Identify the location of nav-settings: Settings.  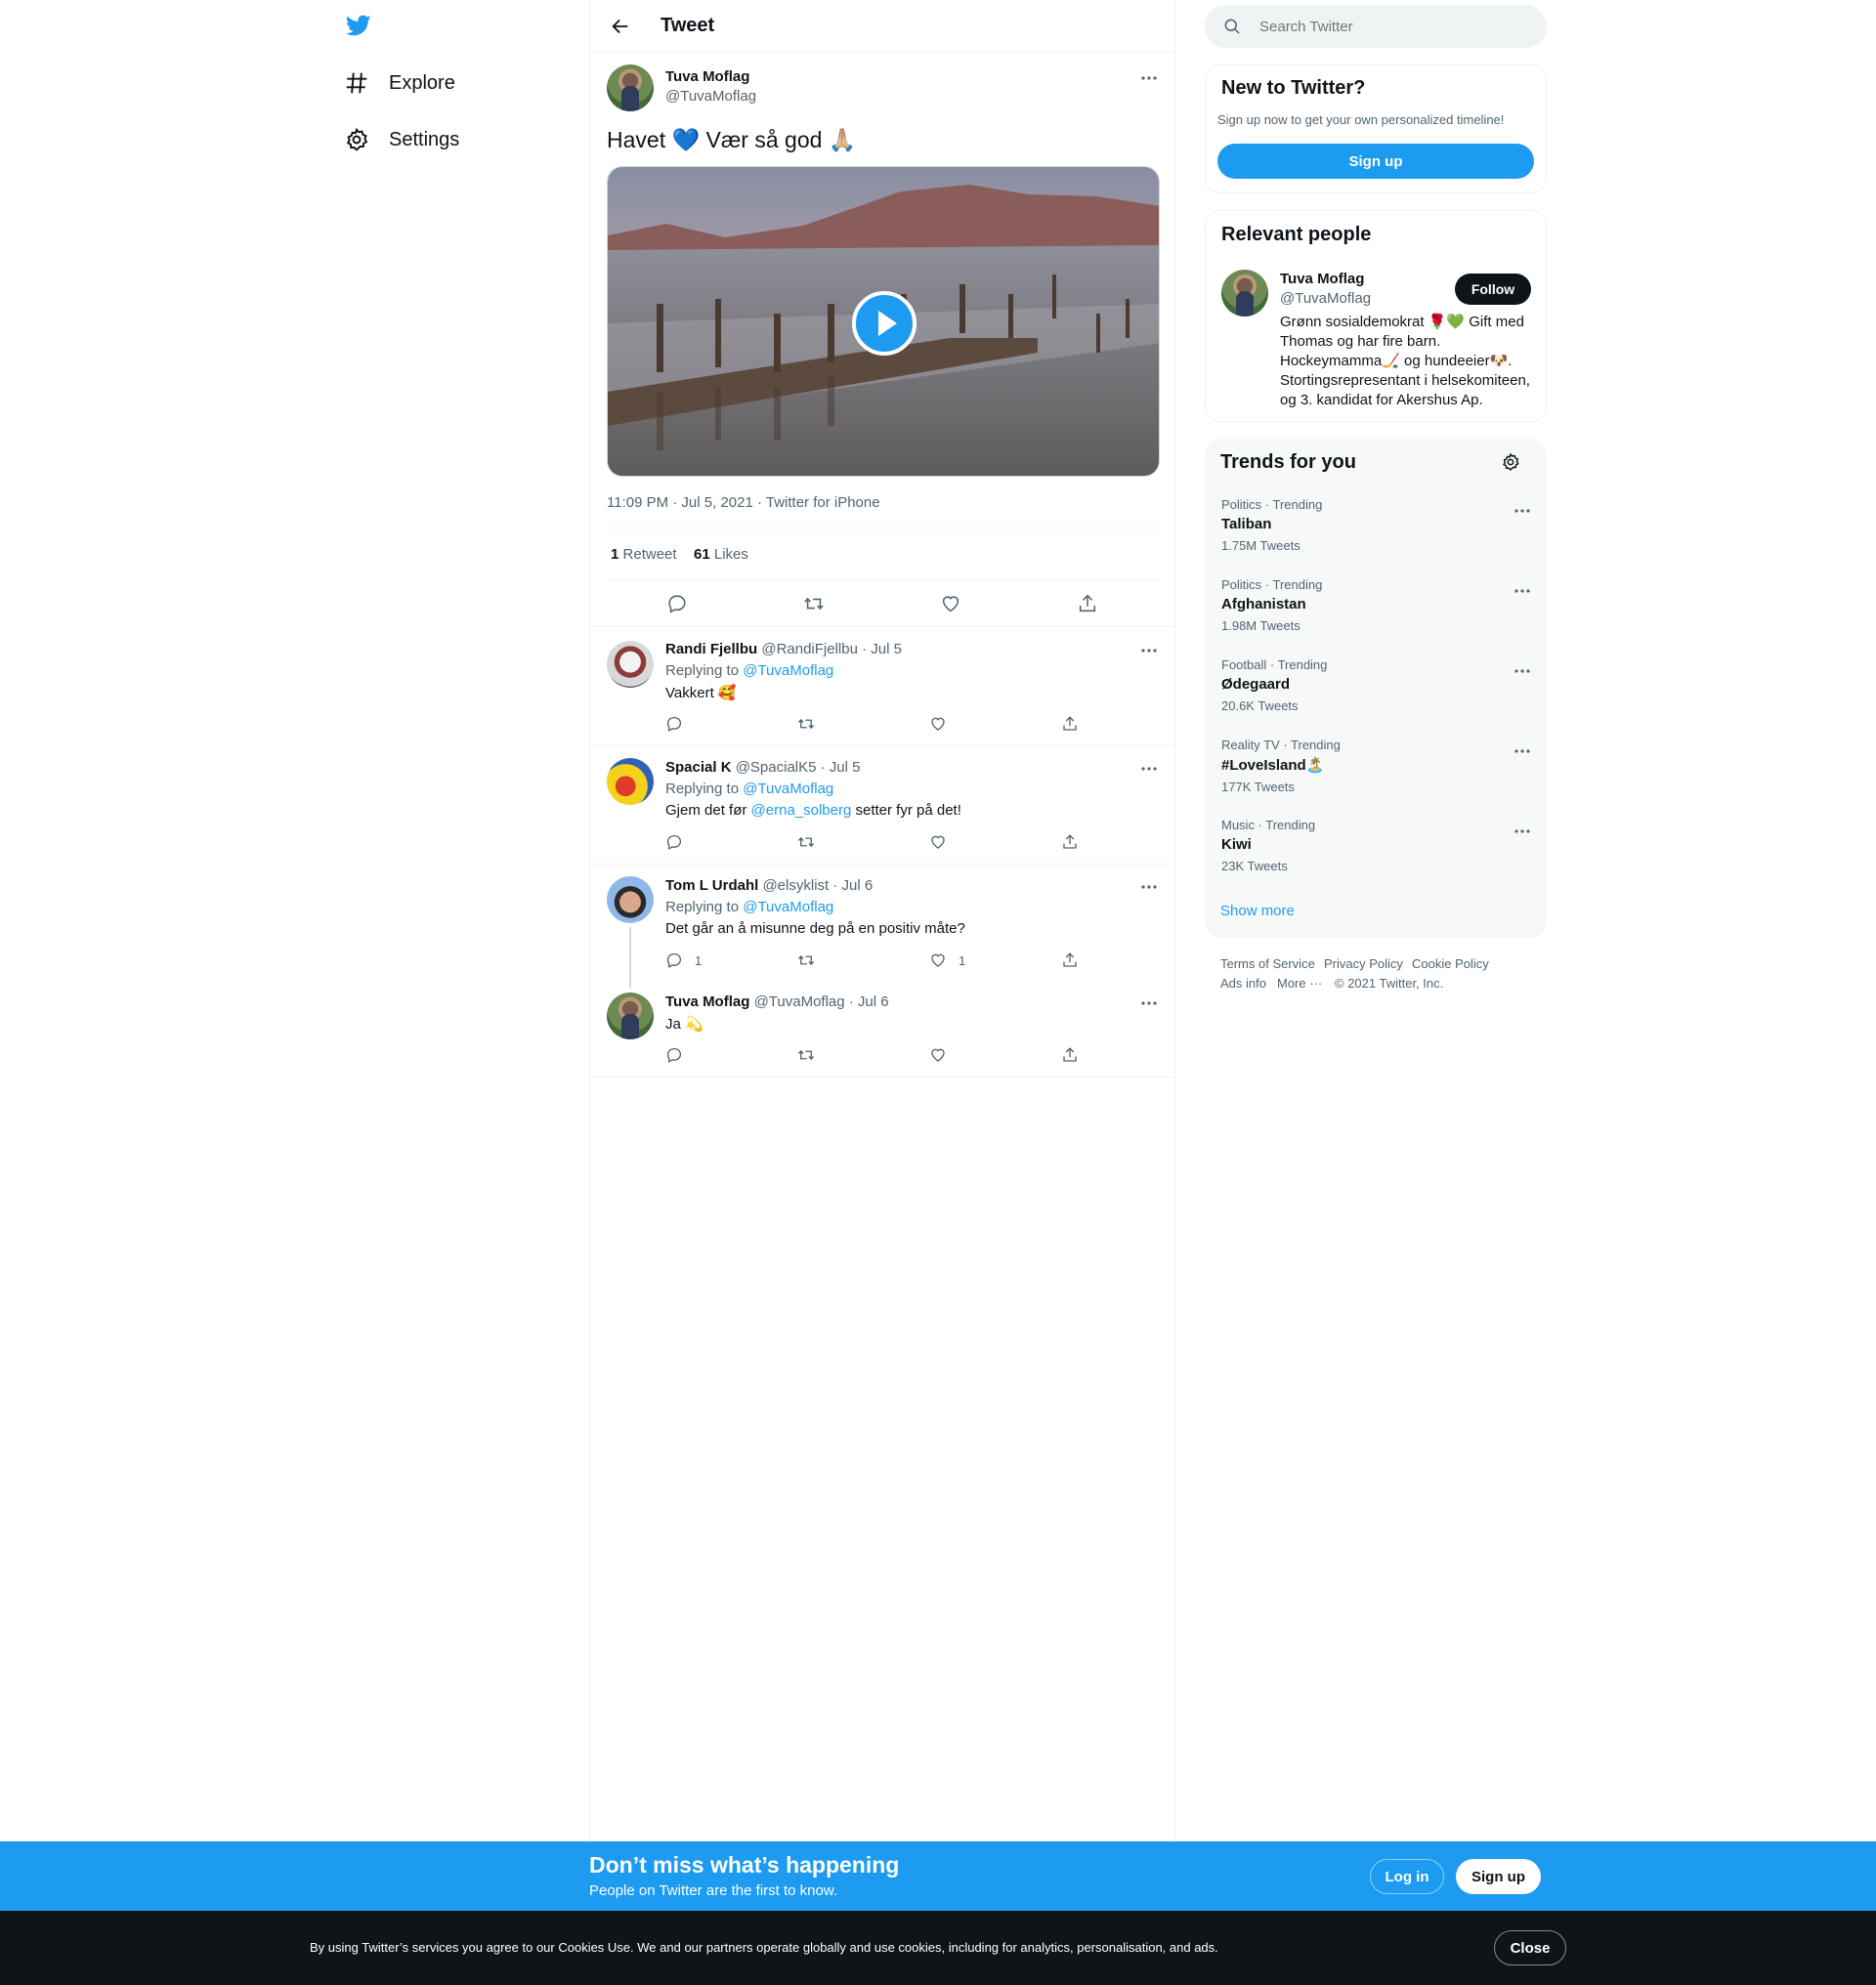
(401, 140).